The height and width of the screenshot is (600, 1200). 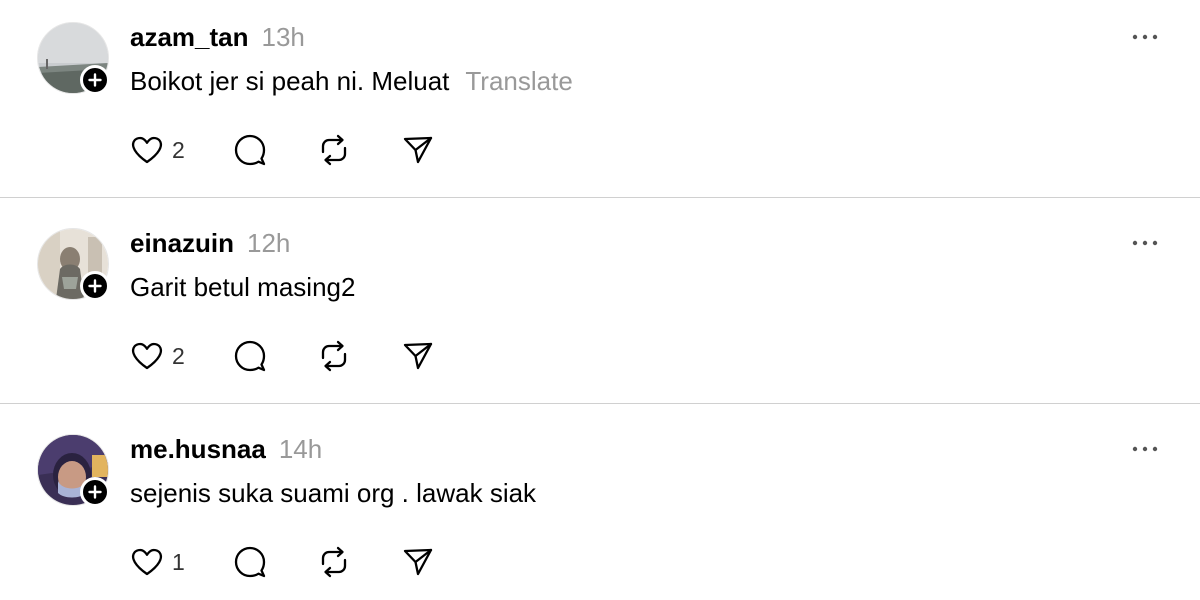 What do you see at coordinates (189, 37) in the screenshot?
I see `username: azam_tan` at bounding box center [189, 37].